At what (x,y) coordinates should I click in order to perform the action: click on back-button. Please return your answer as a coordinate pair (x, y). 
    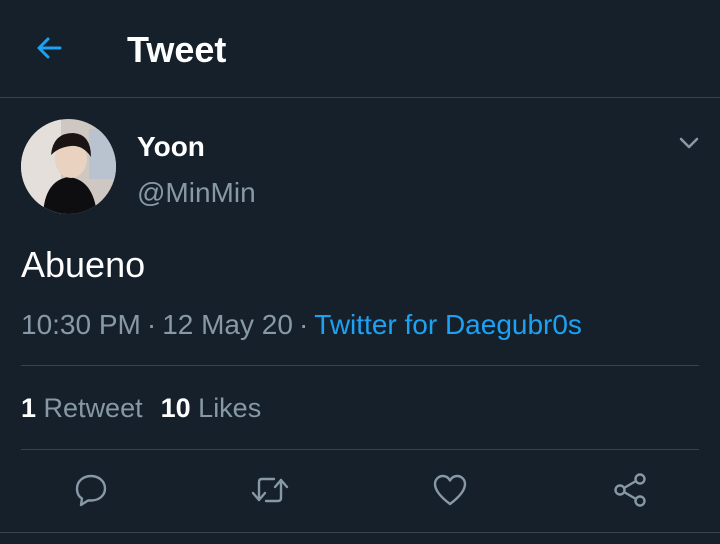
    Looking at the image, I should click on (49, 50).